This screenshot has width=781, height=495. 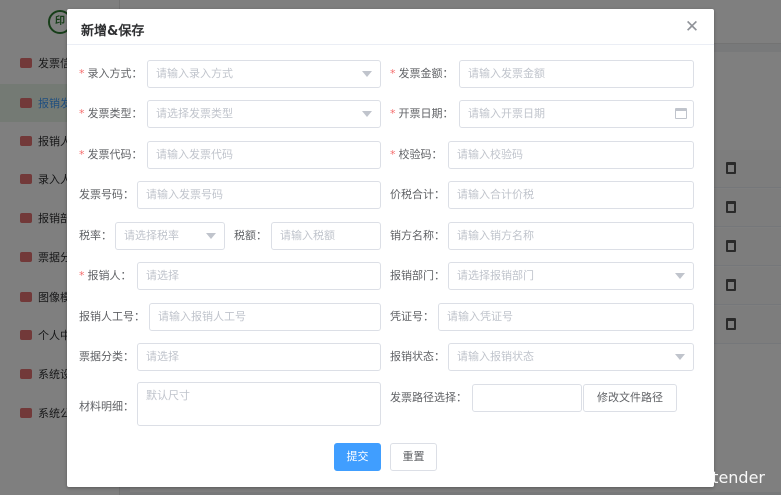 I want to click on reimburse-status-select: 请输入报销状态, so click(x=571, y=357).